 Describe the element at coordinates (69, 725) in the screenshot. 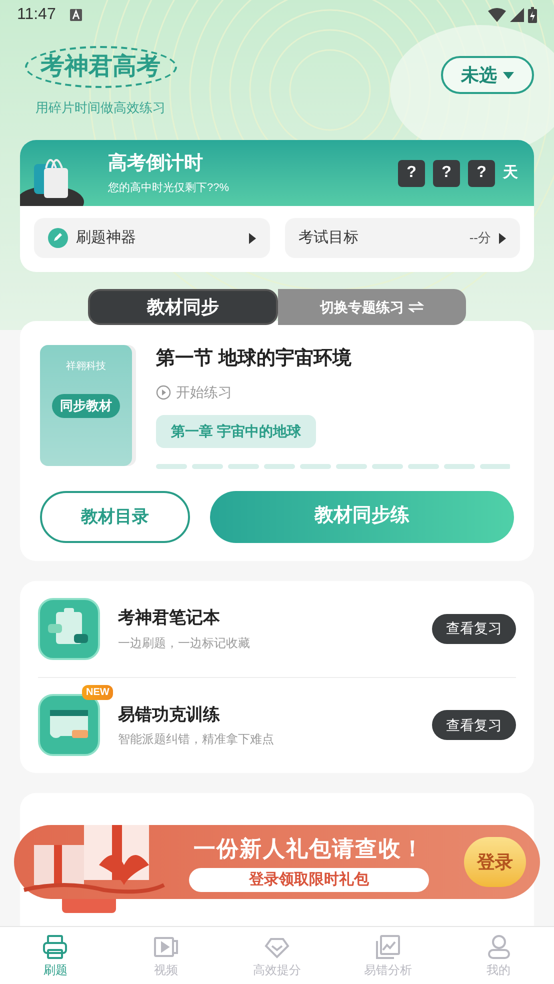

I see `browser-search-app-icon` at that location.